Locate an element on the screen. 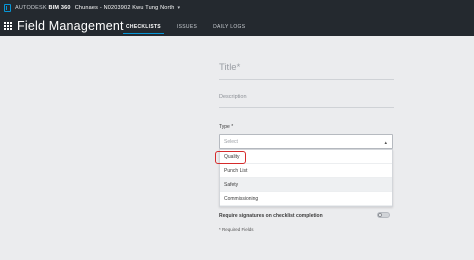  brand-name: AUTODESK BIM 360 is located at coordinates (43, 8).